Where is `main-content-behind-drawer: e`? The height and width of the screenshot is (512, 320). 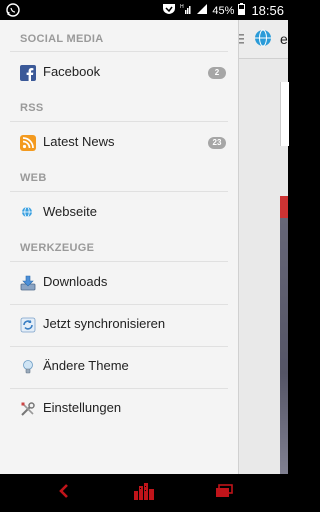 main-content-behind-drawer: e is located at coordinates (263, 256).